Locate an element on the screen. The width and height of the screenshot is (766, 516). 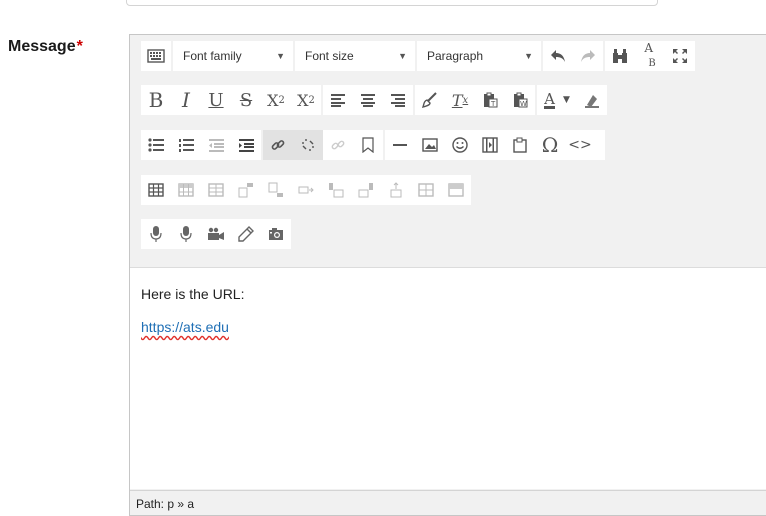
editor-statusbar-path: Path: p » a is located at coordinates (448, 502).